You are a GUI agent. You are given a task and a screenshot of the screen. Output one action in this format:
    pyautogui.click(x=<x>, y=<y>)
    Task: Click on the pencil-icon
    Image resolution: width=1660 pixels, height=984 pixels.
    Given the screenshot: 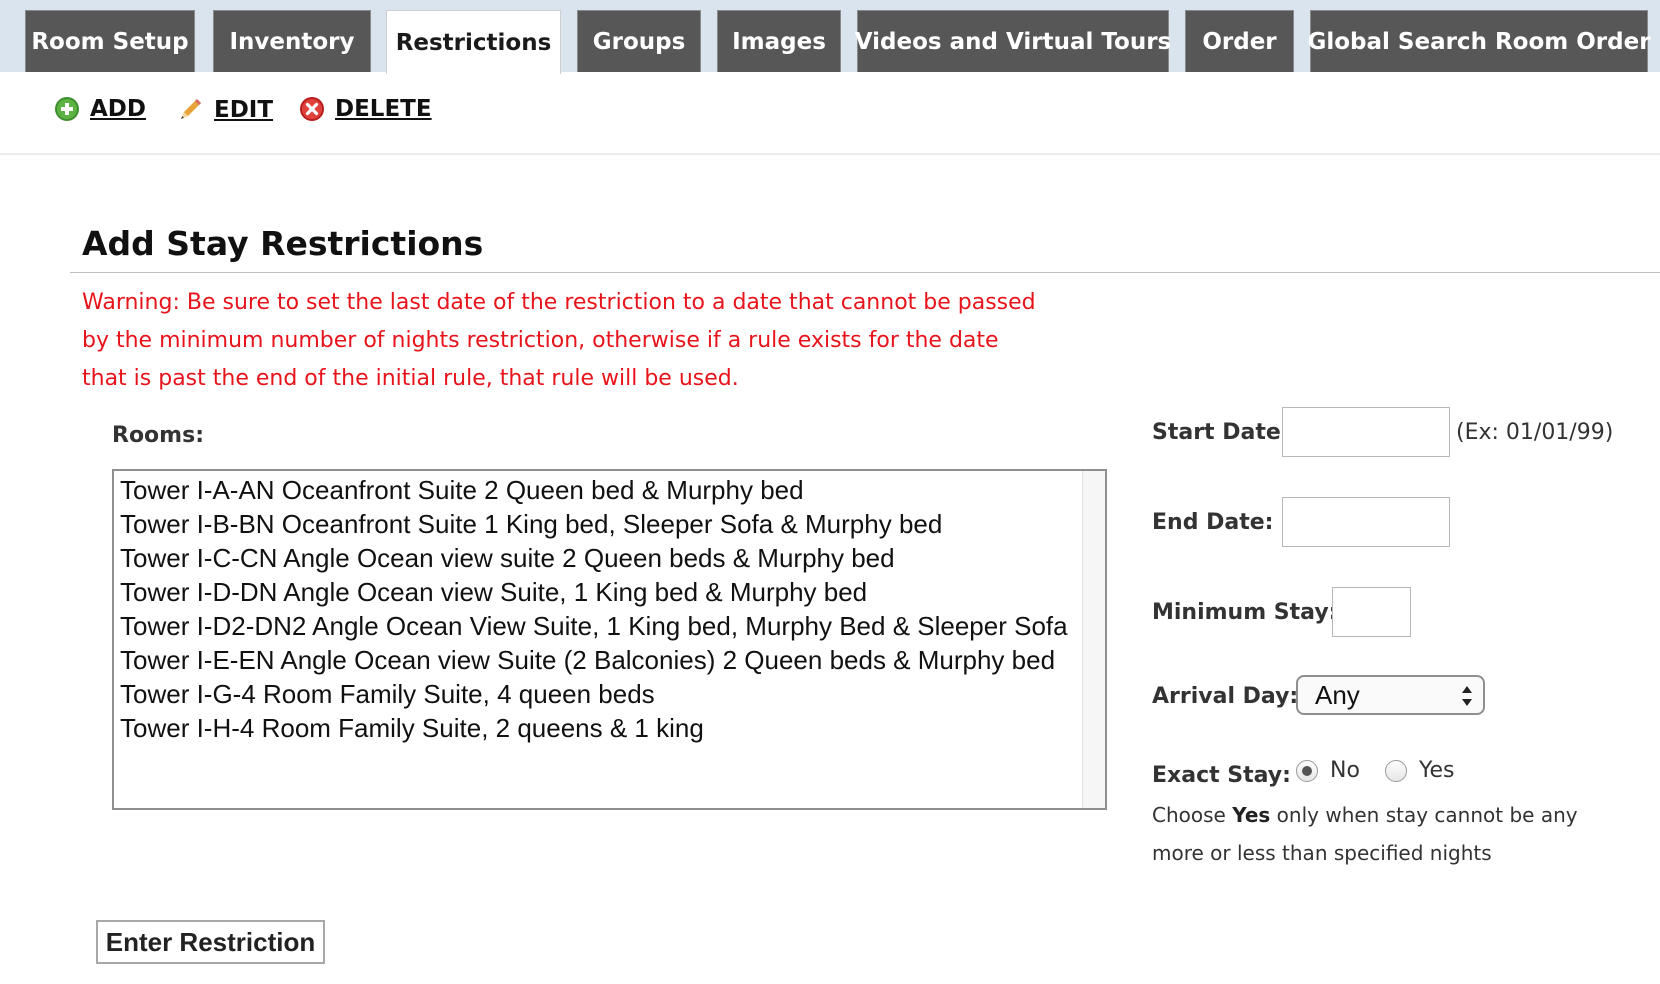 What is the action you would take?
    pyautogui.click(x=190, y=110)
    